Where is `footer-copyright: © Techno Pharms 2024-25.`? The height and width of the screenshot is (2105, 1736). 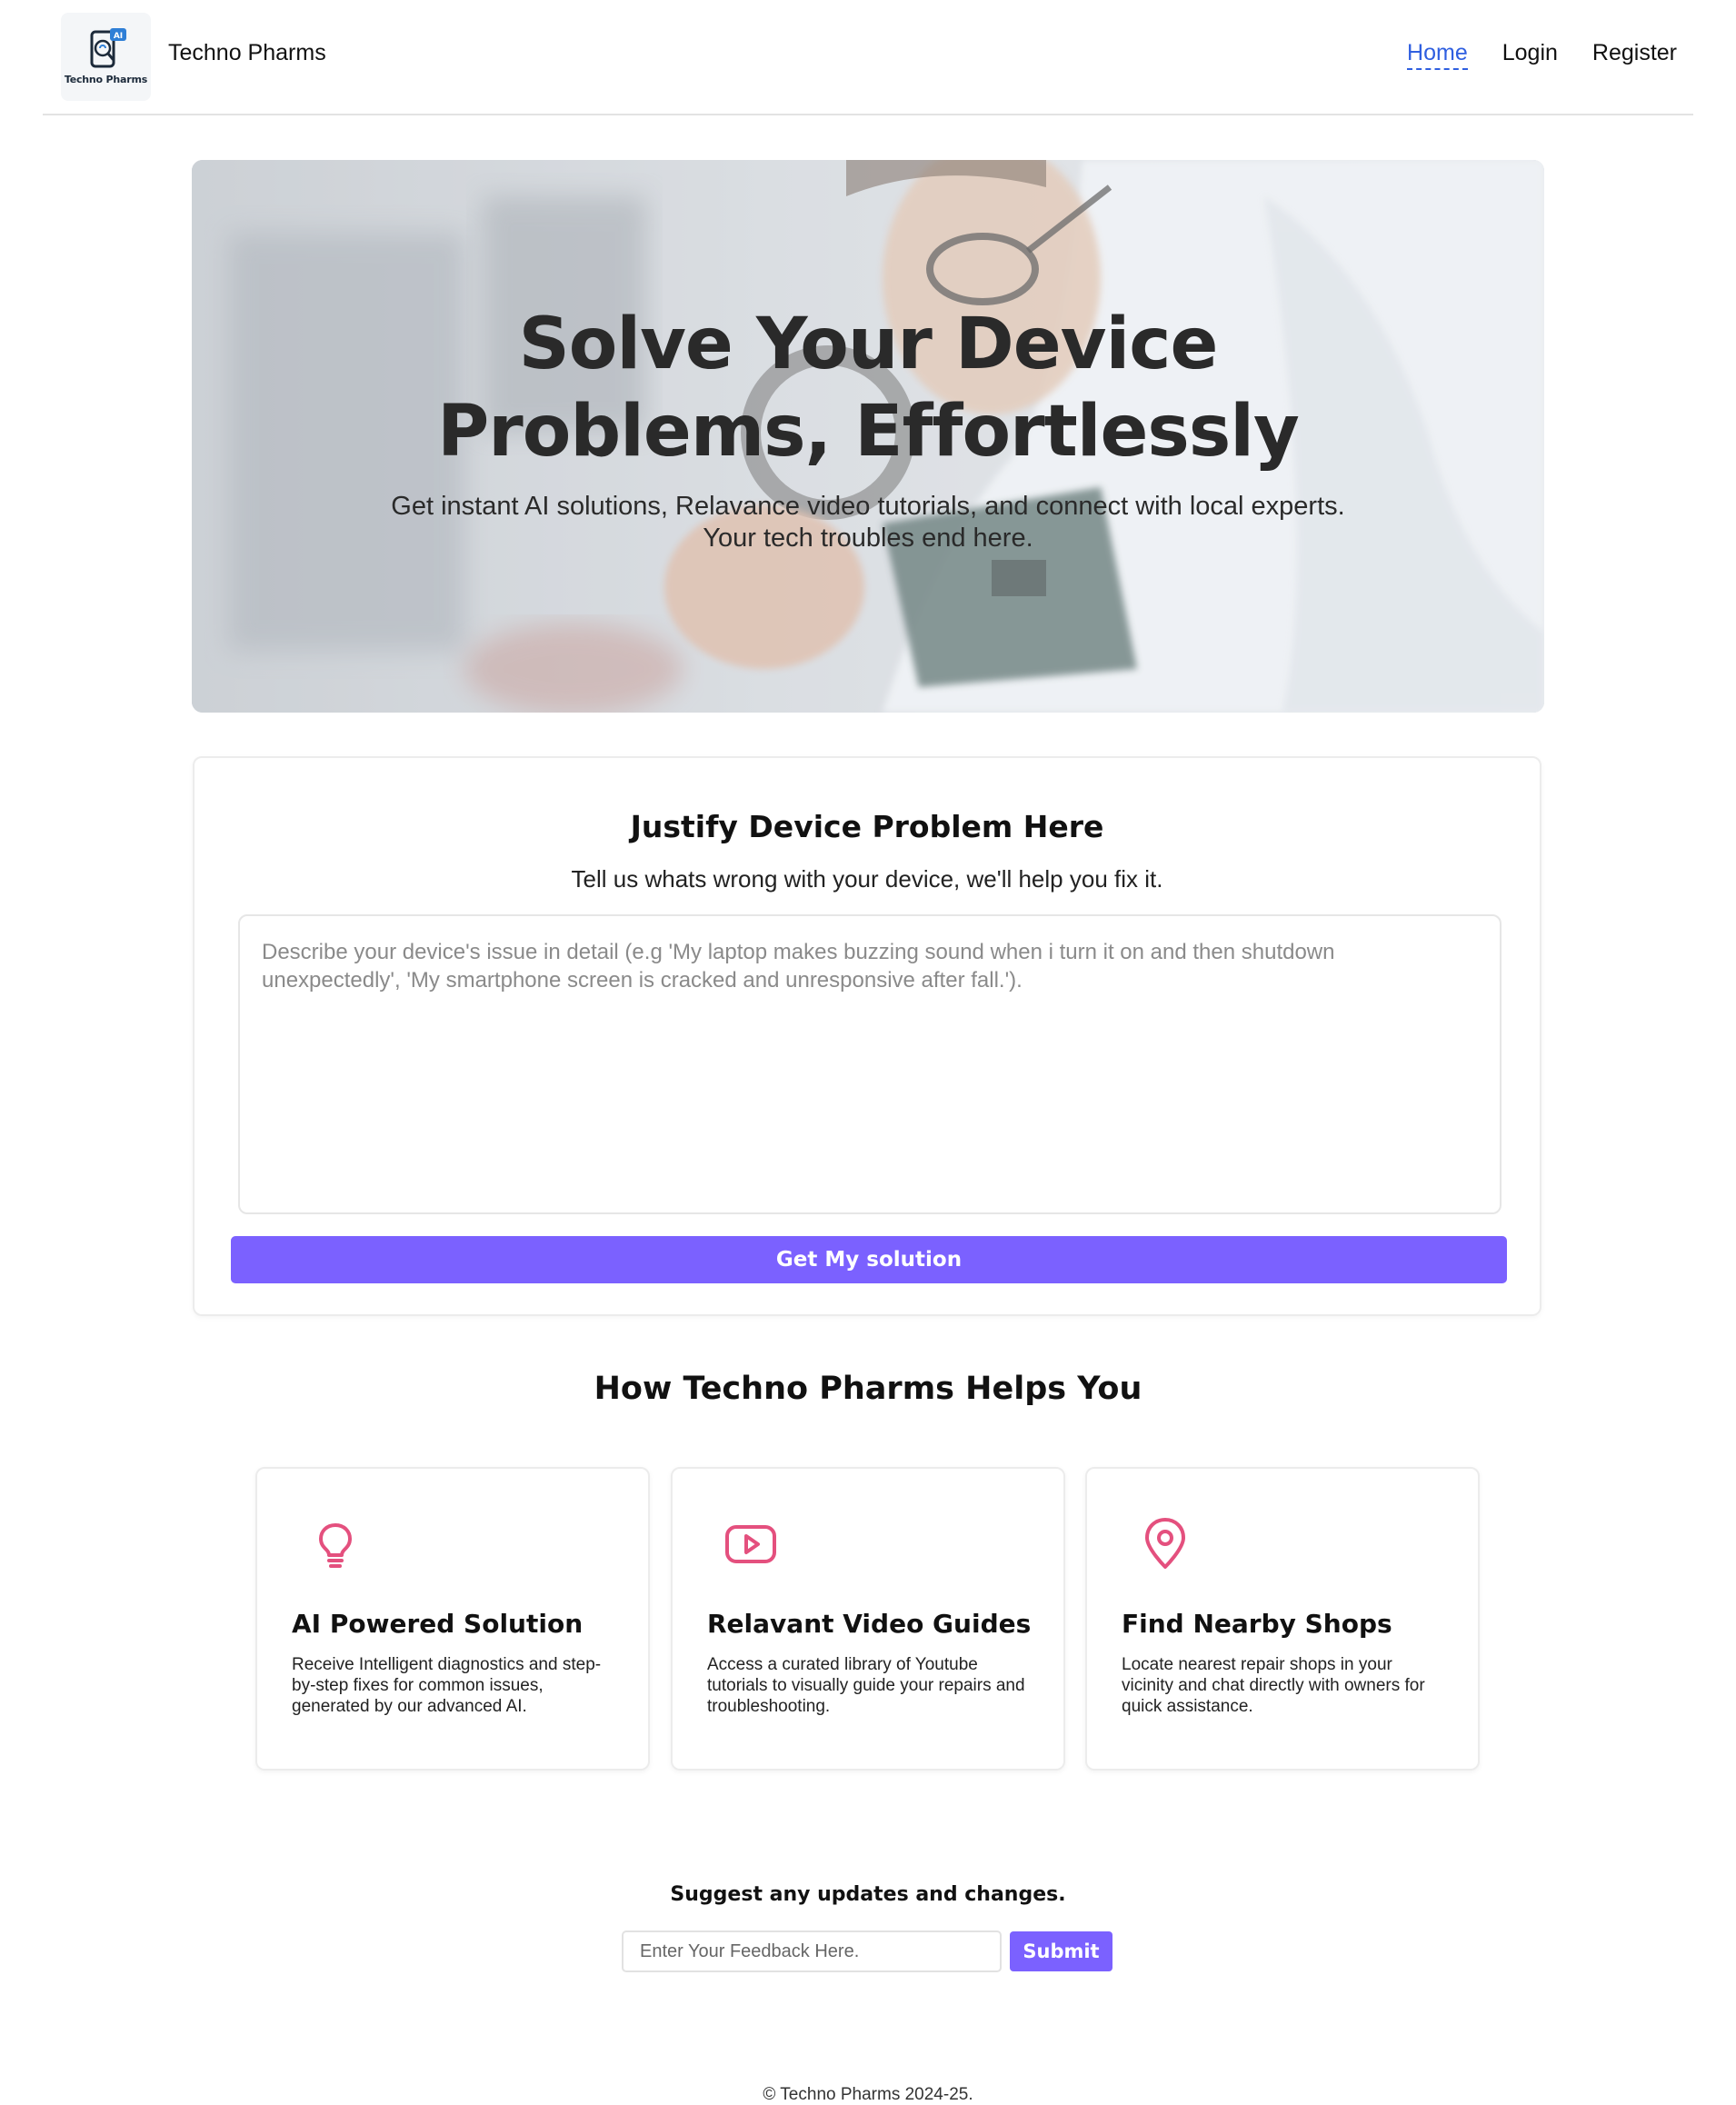
footer-copyright: © Techno Pharms 2024-25. is located at coordinates (868, 2095).